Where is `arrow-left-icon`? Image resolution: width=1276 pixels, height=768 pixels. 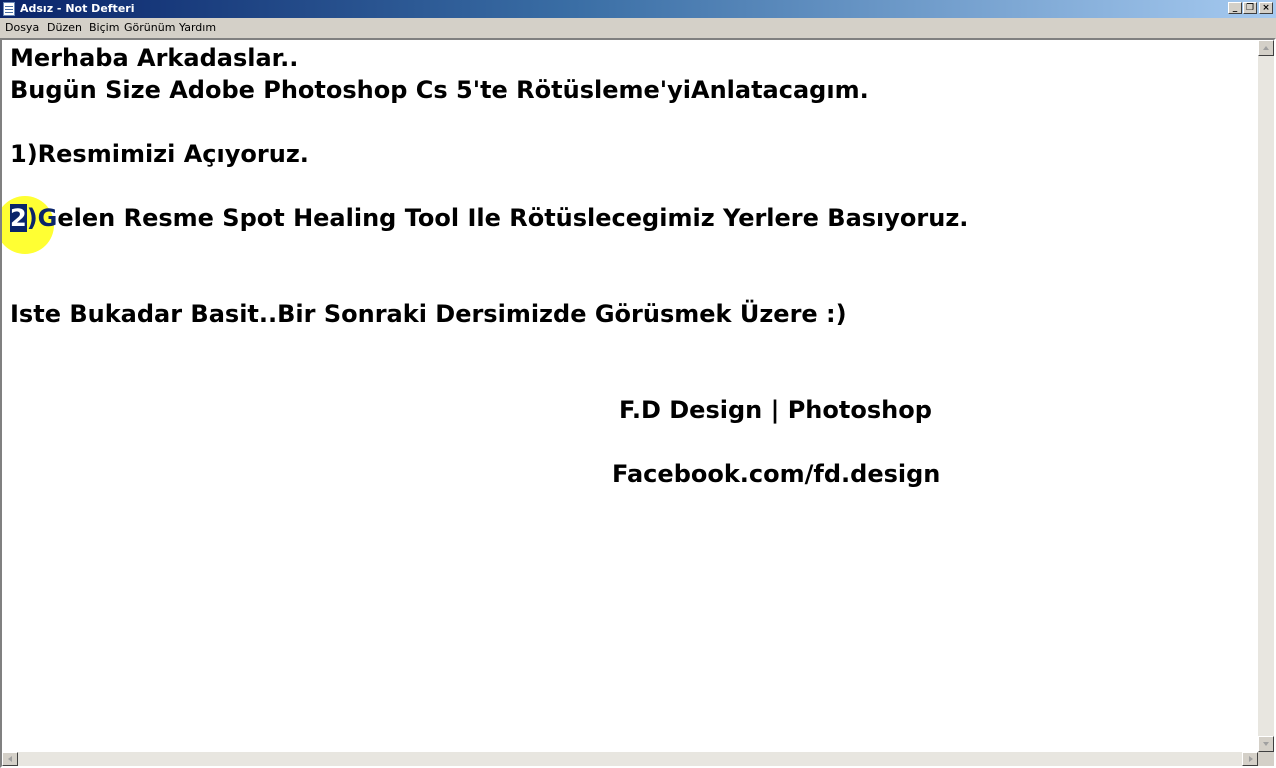
arrow-left-icon is located at coordinates (10, 759).